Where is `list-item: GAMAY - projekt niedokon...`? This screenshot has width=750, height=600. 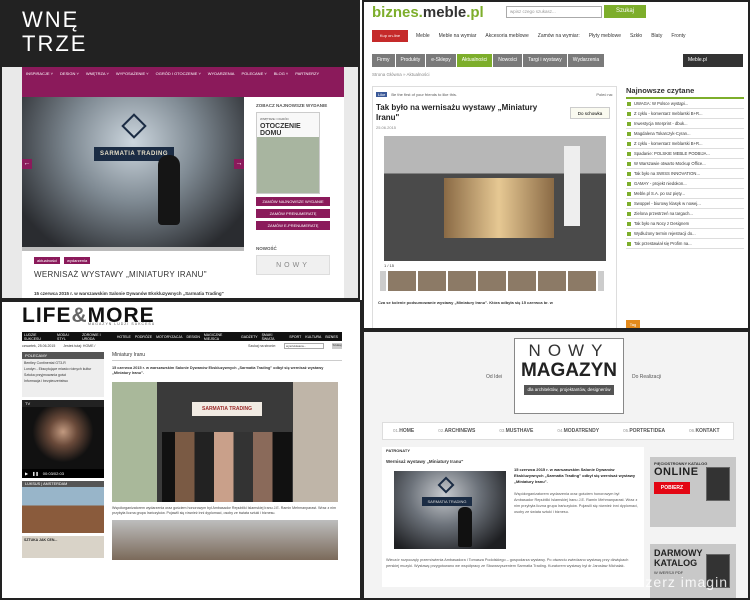
list-item: GAMAY - projekt niedokon... is located at coordinates (685, 184).